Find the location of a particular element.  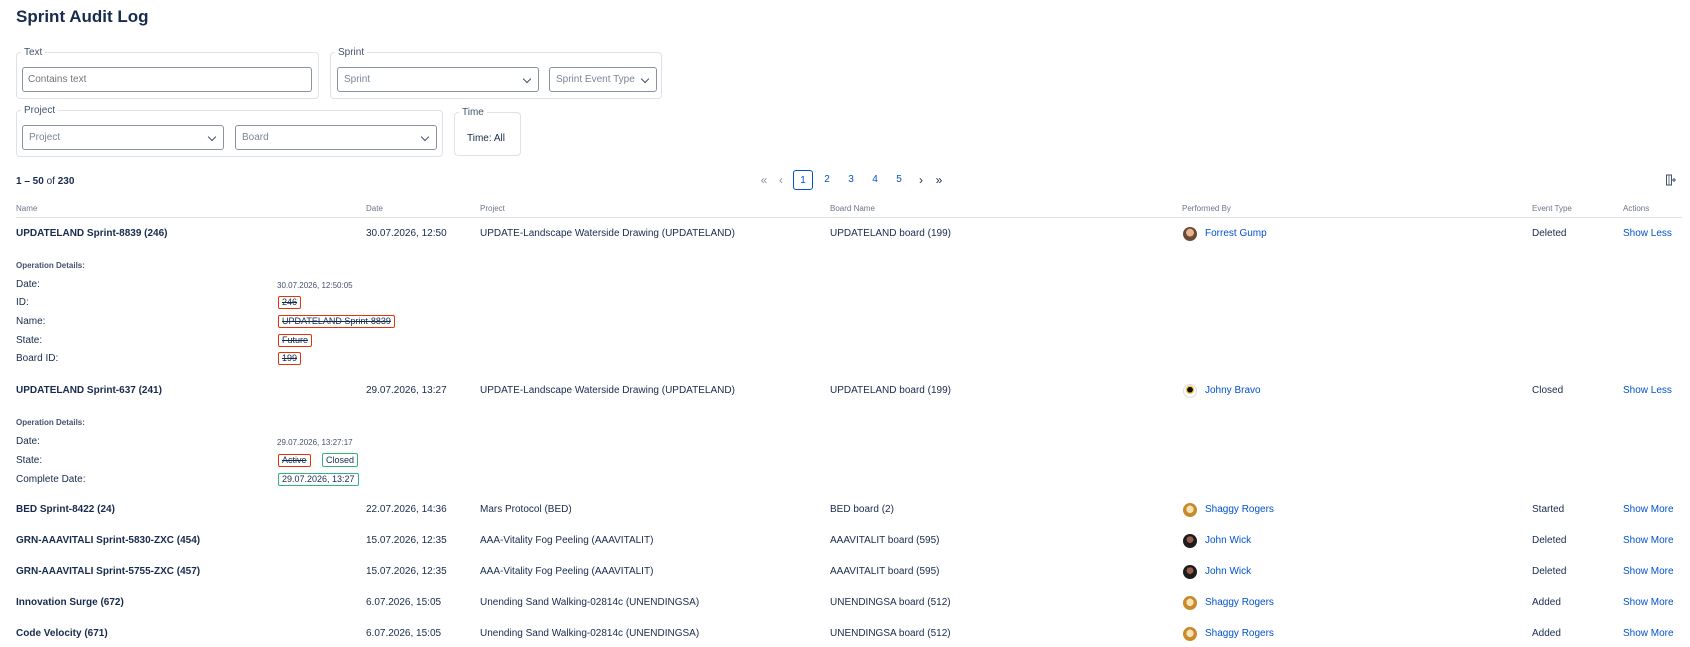

page-button-3: 3 is located at coordinates (851, 180).